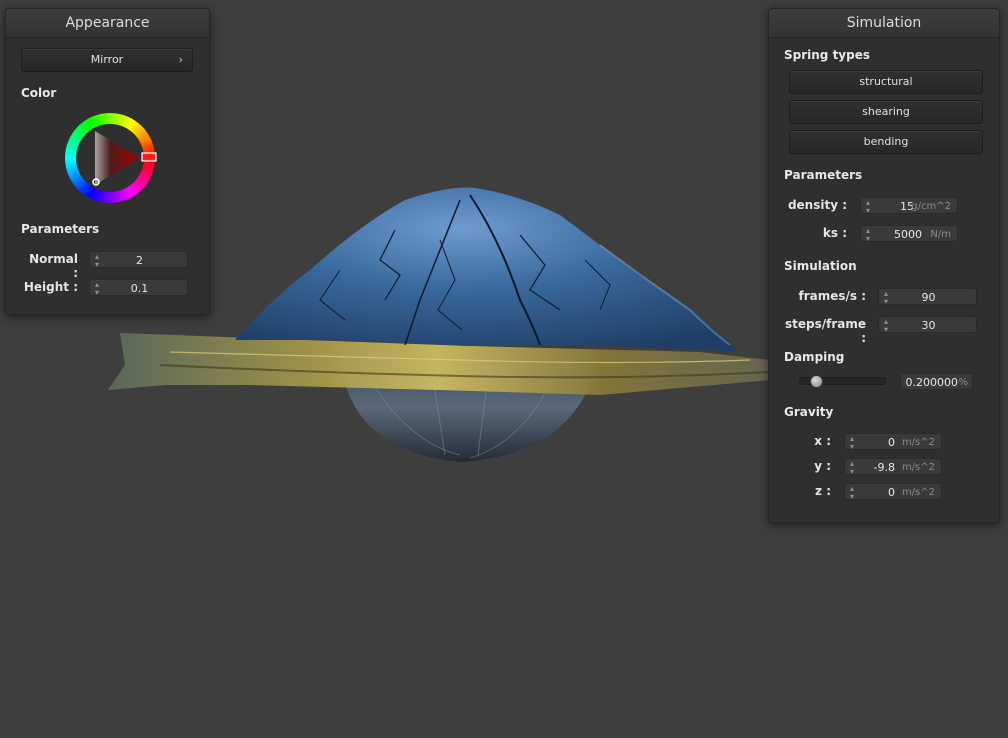 Image resolution: width=1008 pixels, height=738 pixels. What do you see at coordinates (884, 23) in the screenshot?
I see `simulation-panel-title: Simulation` at bounding box center [884, 23].